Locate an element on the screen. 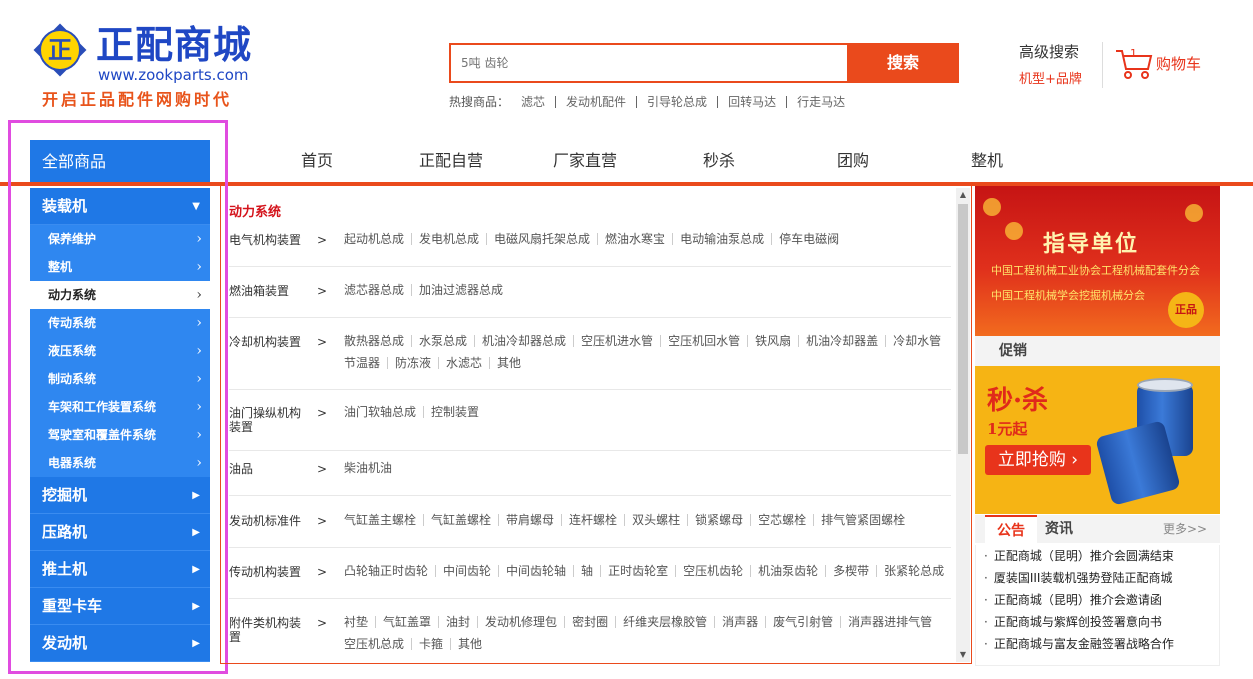  part-link: 气缸盖主螺栓 is located at coordinates (380, 520).